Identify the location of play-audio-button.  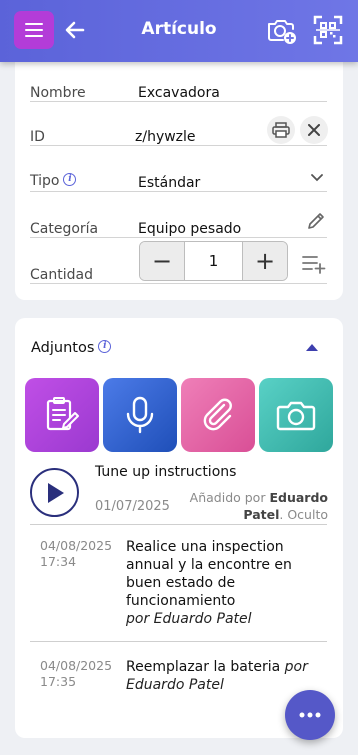
(54, 492).